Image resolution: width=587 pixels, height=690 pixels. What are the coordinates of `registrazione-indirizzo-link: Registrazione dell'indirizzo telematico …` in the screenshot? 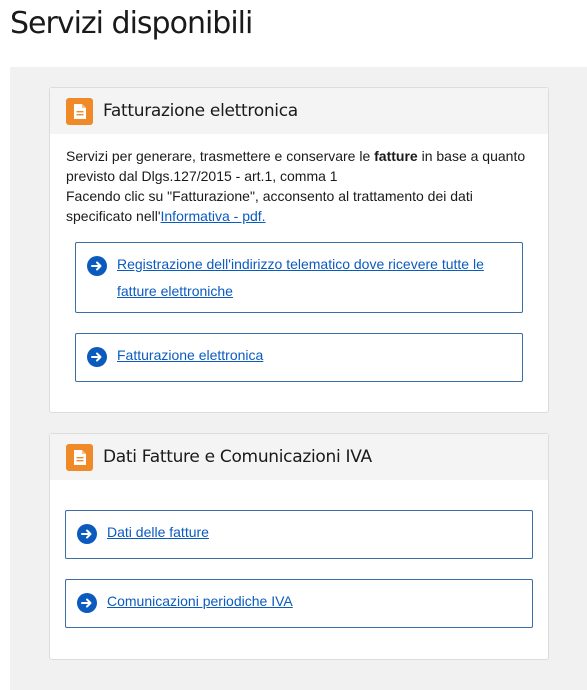 It's located at (317, 278).